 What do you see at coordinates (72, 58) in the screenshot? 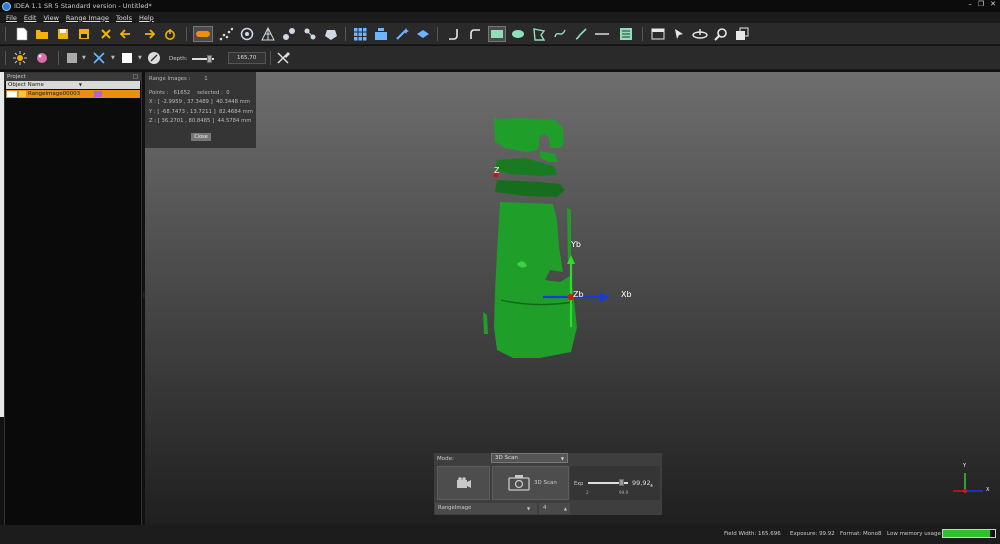
I see `color-square-icon` at bounding box center [72, 58].